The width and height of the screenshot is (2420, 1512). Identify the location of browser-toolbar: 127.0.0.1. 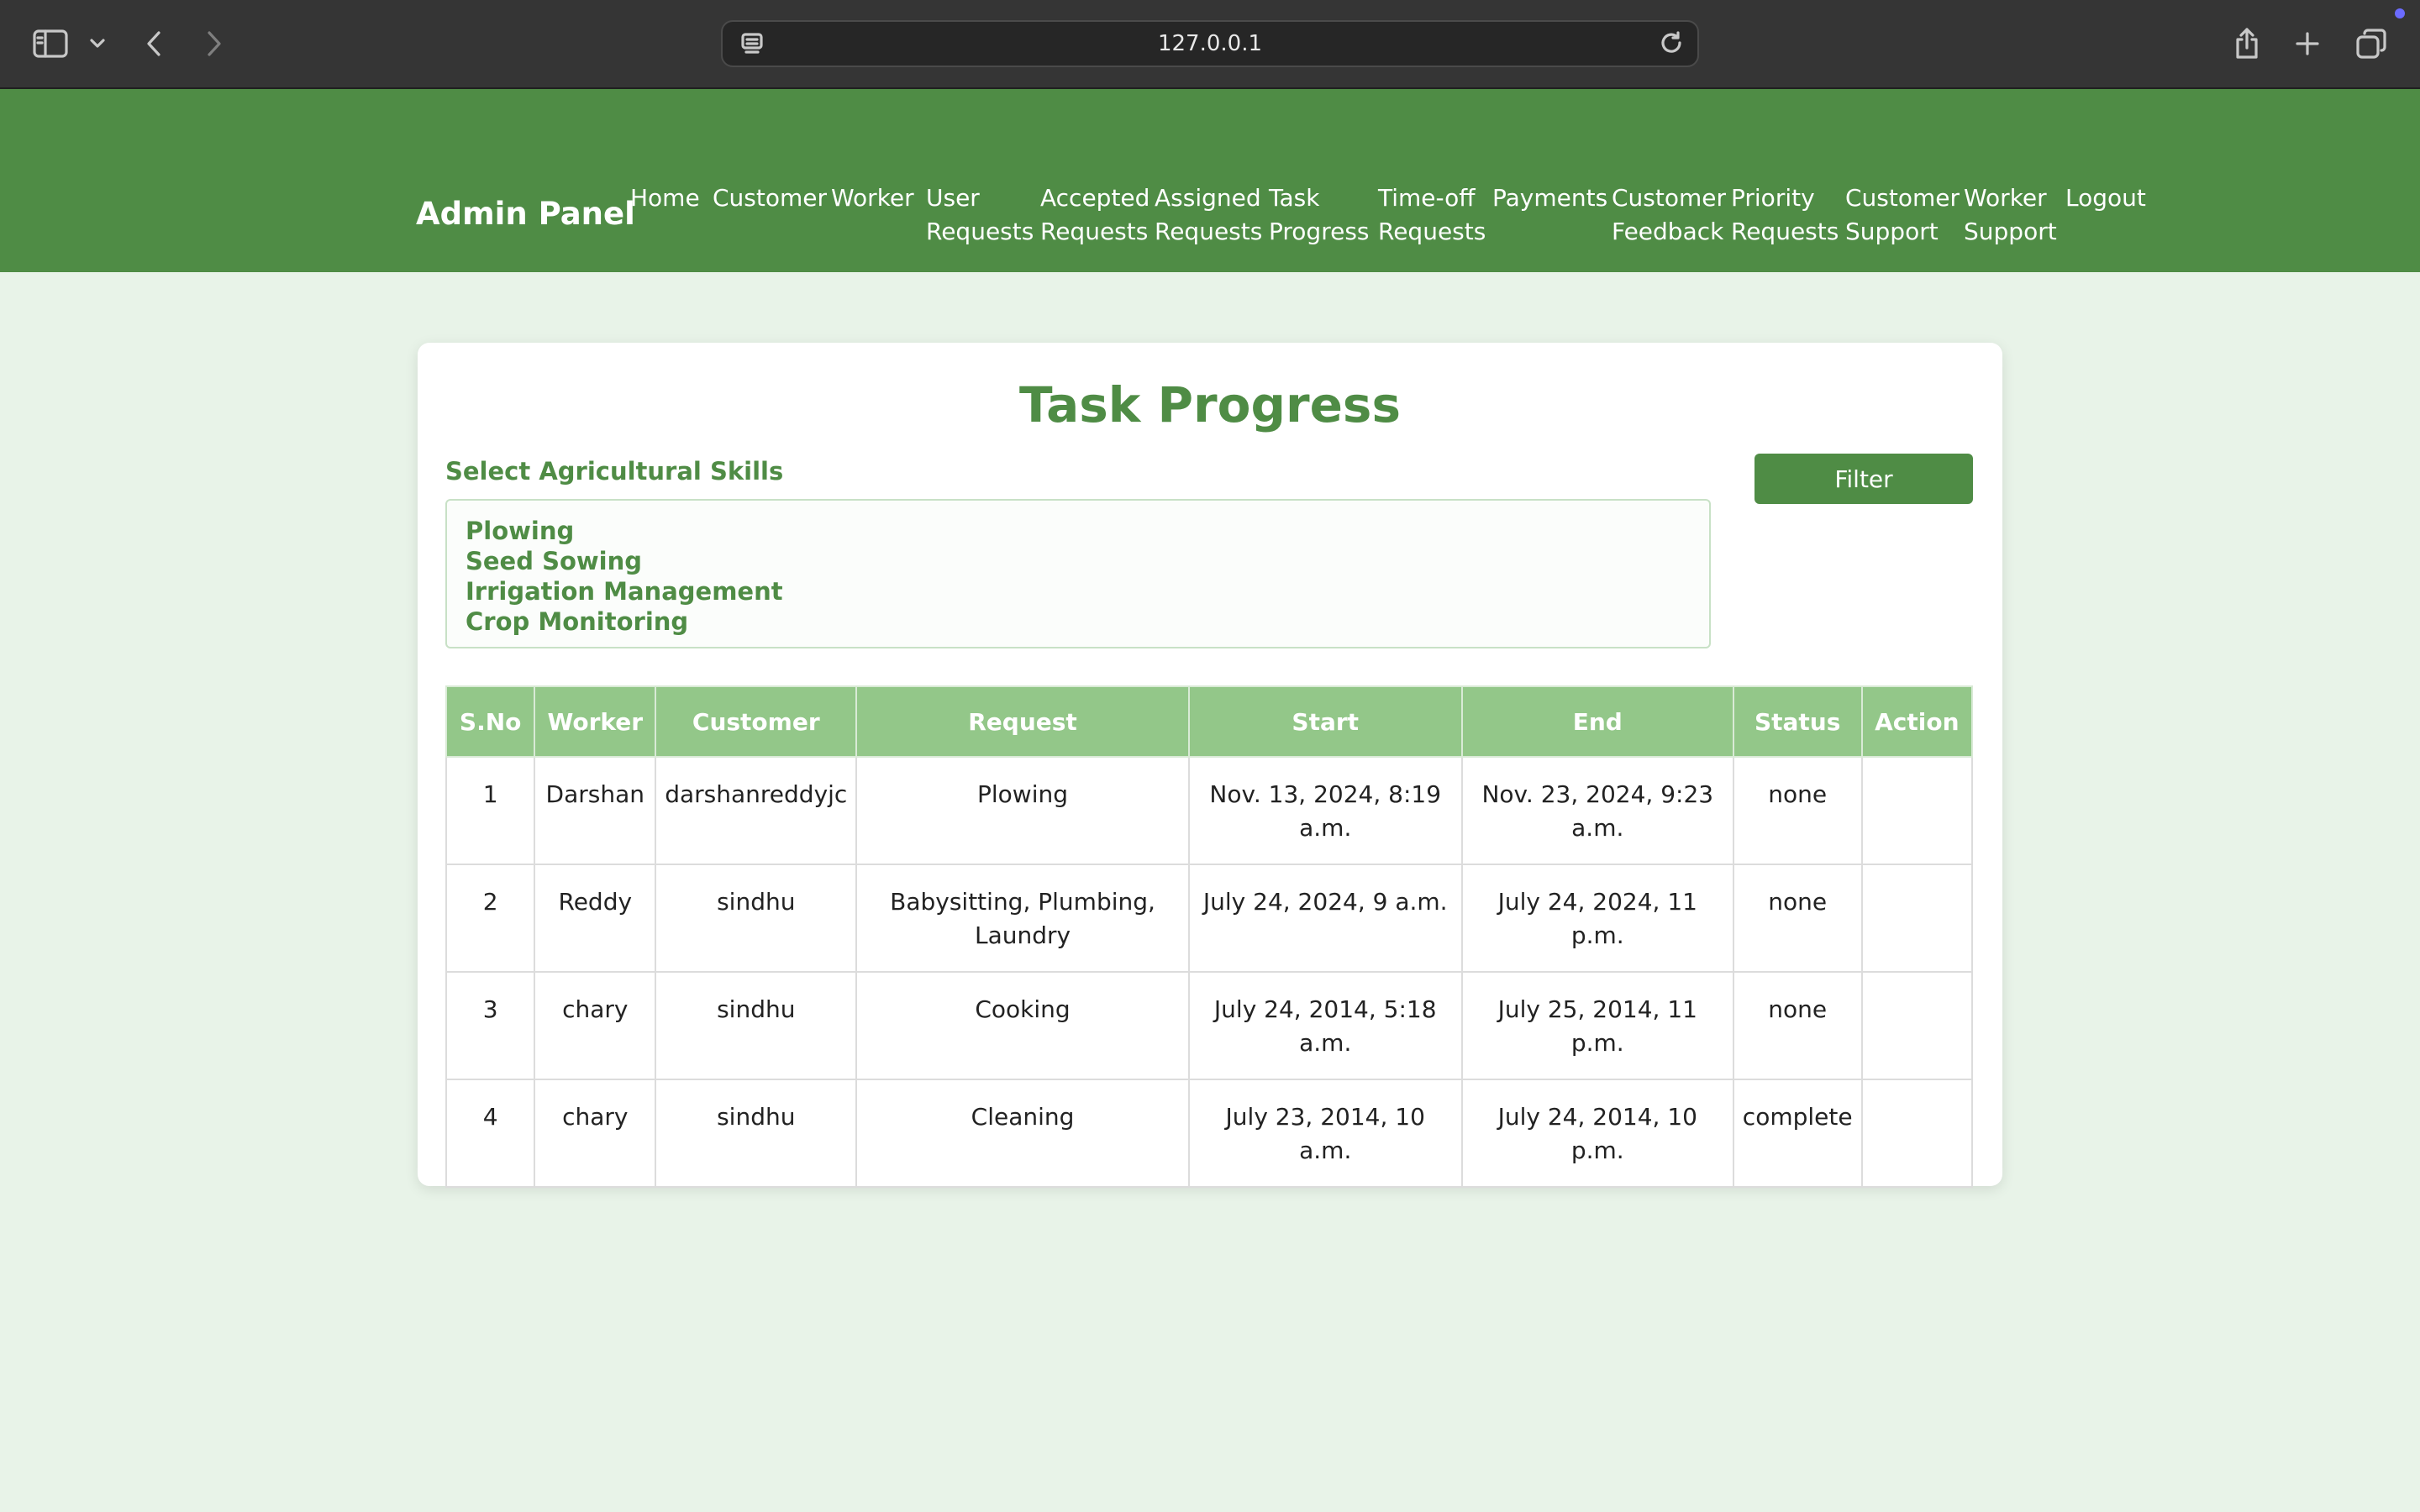
(1210, 44).